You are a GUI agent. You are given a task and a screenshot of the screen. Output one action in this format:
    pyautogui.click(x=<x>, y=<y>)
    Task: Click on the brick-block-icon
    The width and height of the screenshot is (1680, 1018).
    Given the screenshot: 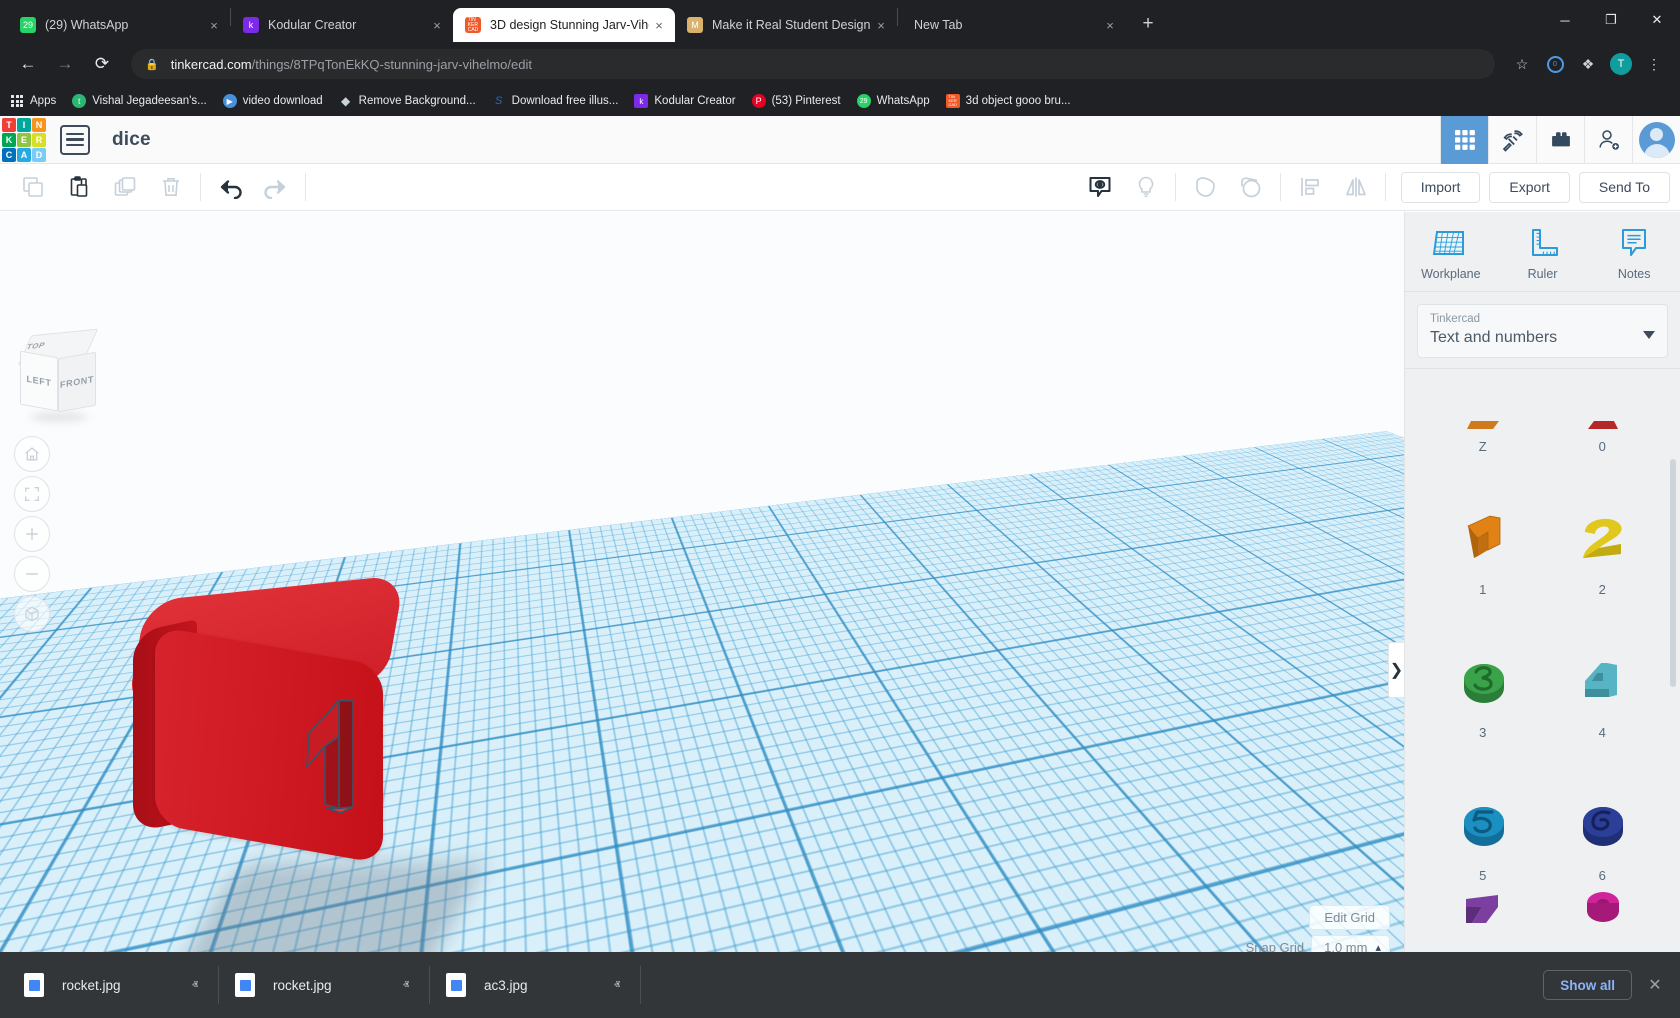 What is the action you would take?
    pyautogui.click(x=1560, y=139)
    